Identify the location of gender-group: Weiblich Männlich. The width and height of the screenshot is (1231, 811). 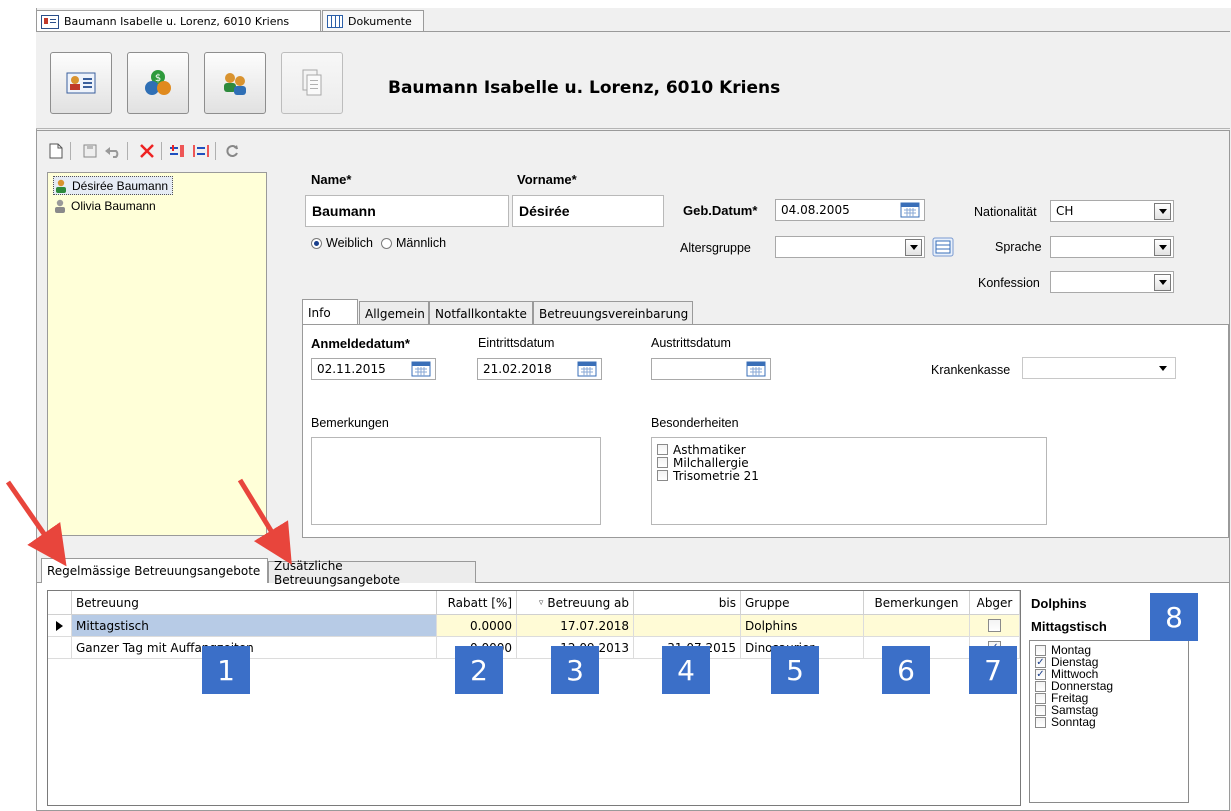
(378, 243).